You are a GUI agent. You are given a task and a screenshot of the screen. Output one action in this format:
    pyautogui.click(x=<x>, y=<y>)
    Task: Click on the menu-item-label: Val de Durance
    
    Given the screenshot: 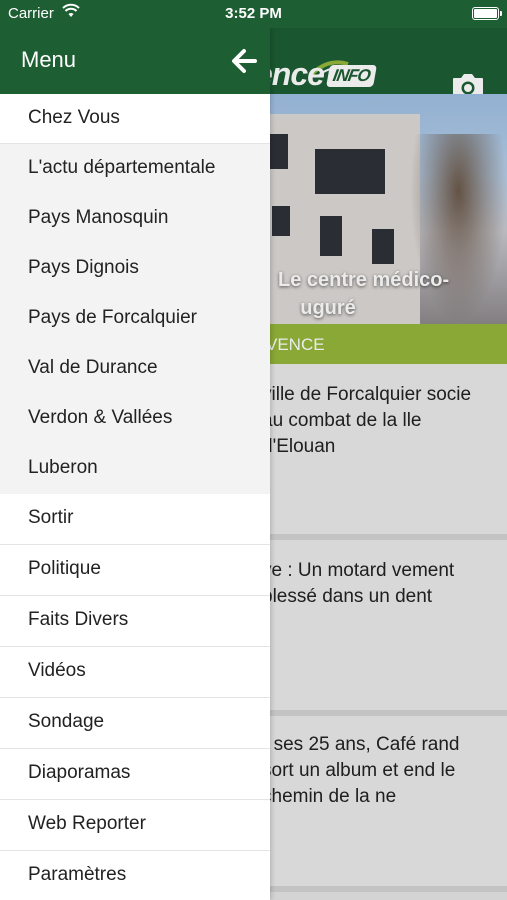 What is the action you would take?
    pyautogui.click(x=93, y=367)
    